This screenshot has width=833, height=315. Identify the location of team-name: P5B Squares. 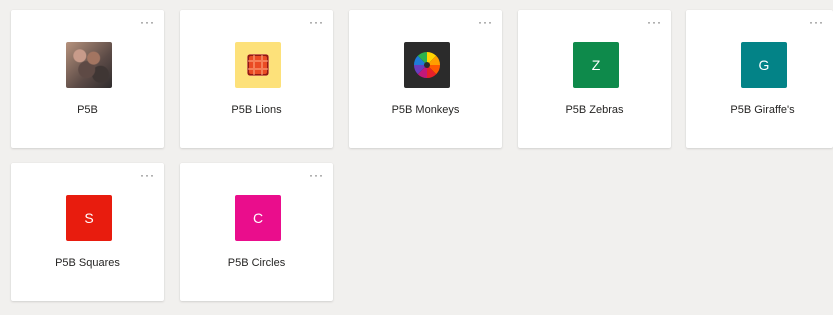
(87, 263).